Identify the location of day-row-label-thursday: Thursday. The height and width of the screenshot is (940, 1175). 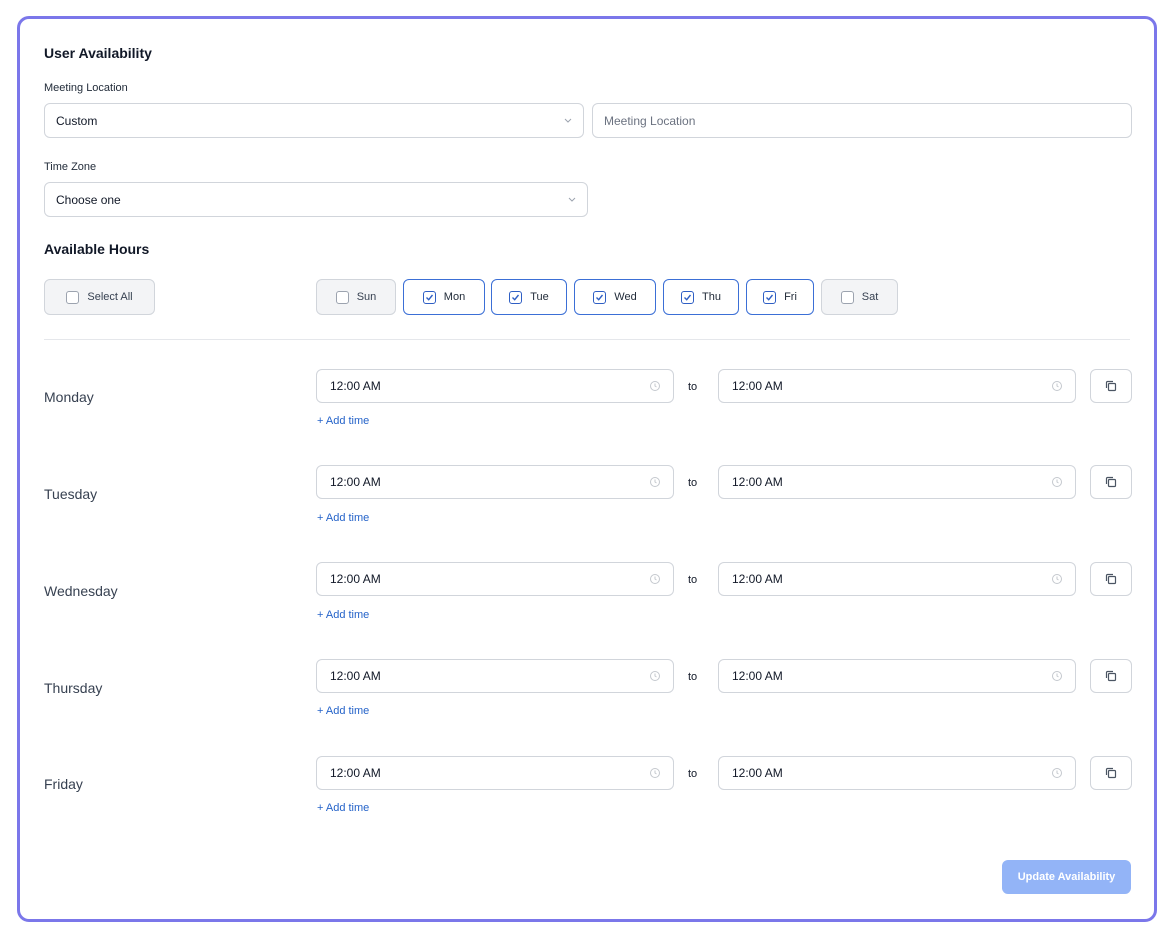
(73, 688).